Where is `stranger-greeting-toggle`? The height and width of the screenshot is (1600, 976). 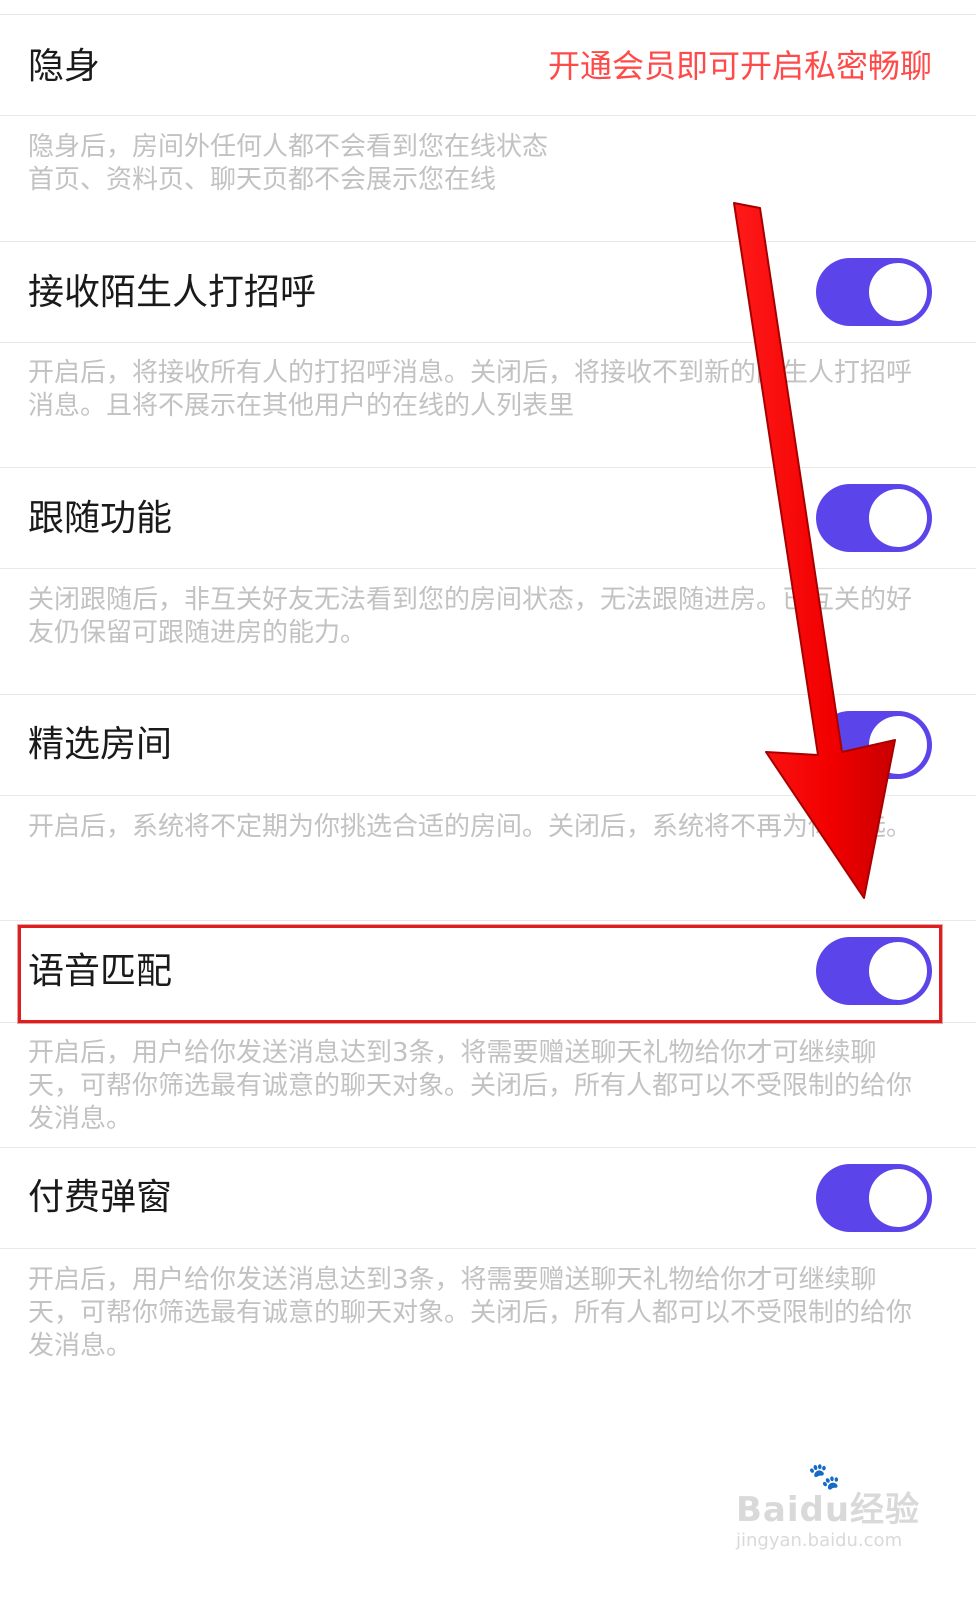 stranger-greeting-toggle is located at coordinates (874, 292).